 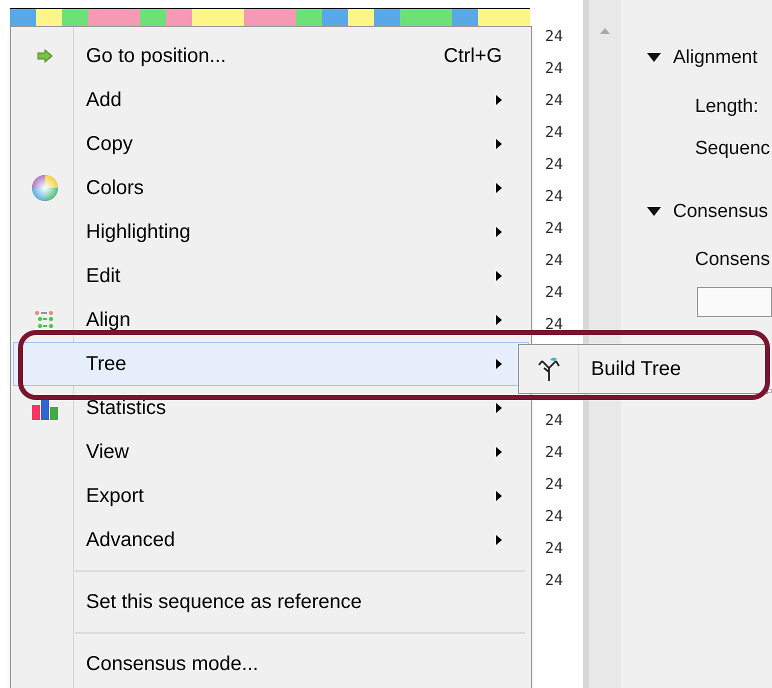 I want to click on menu-item: Advanced, so click(x=271, y=540).